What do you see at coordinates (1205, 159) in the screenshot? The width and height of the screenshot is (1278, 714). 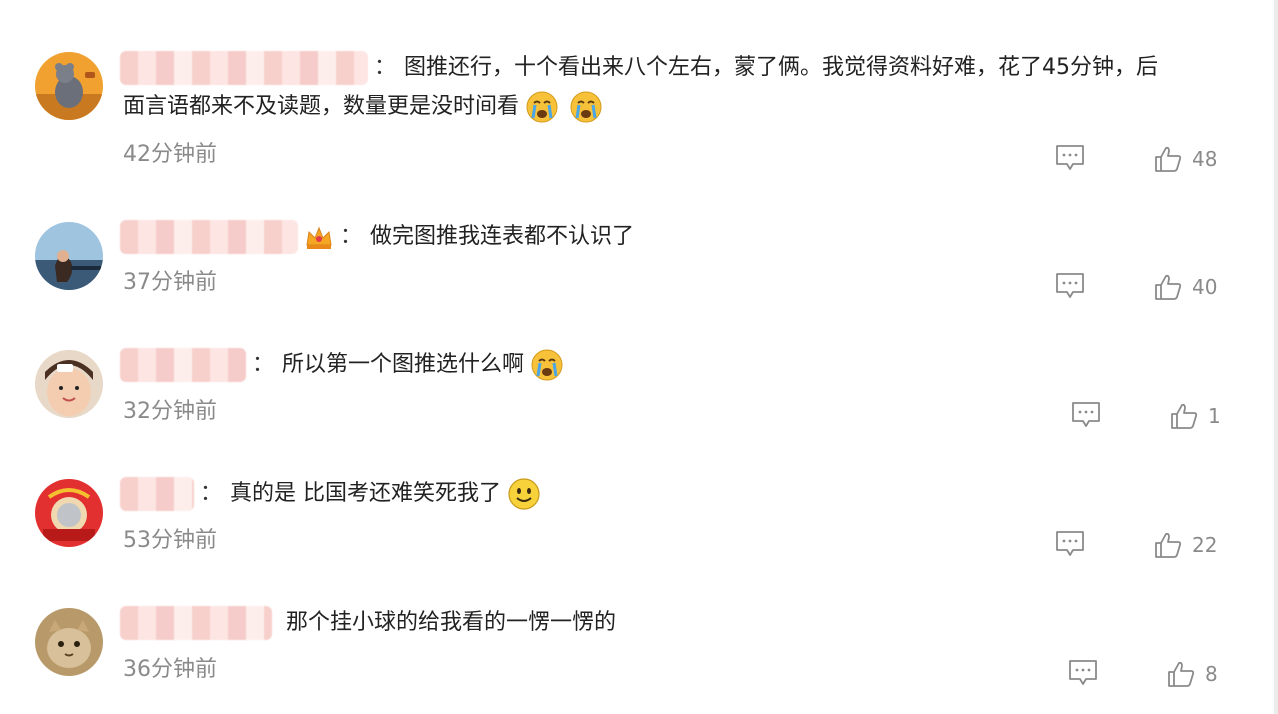 I see `like-count: 48` at bounding box center [1205, 159].